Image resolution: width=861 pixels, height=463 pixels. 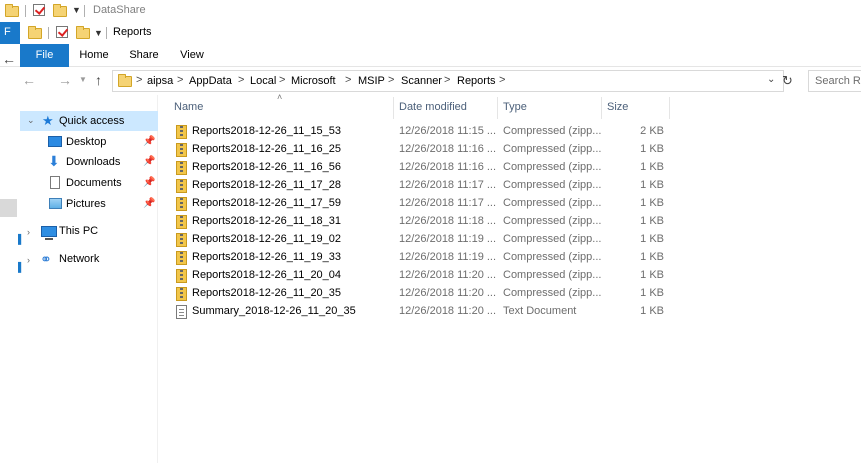 What do you see at coordinates (617, 107) in the screenshot?
I see `column-header-size: Size` at bounding box center [617, 107].